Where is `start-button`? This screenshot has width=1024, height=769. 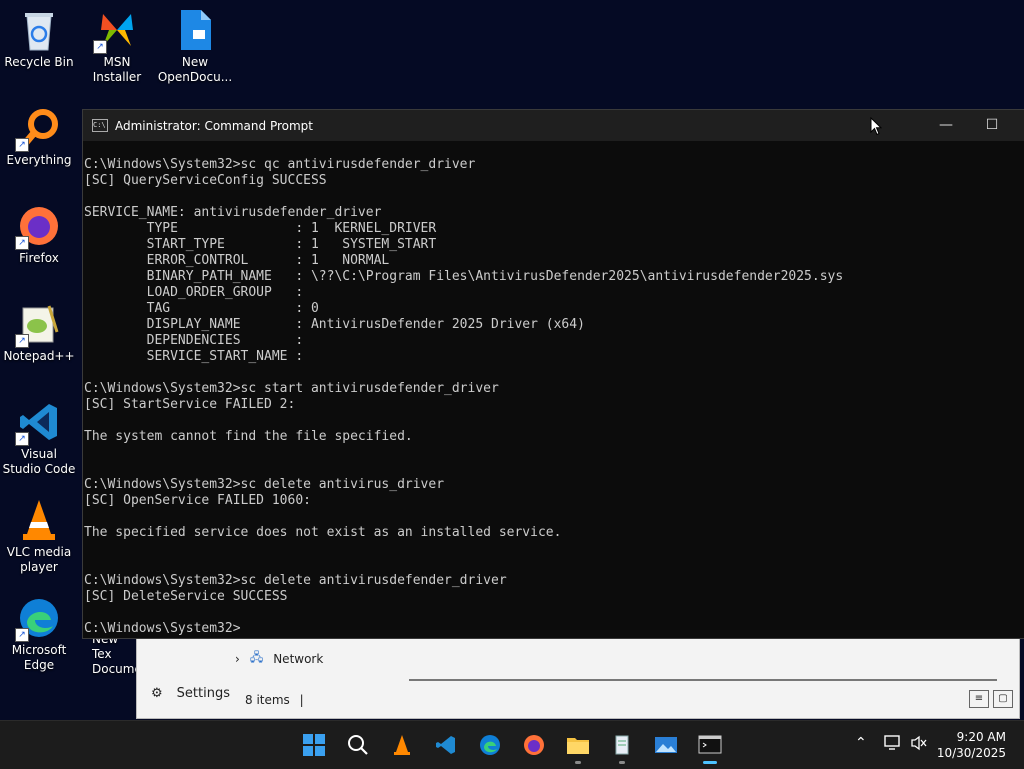
start-button is located at coordinates (314, 745).